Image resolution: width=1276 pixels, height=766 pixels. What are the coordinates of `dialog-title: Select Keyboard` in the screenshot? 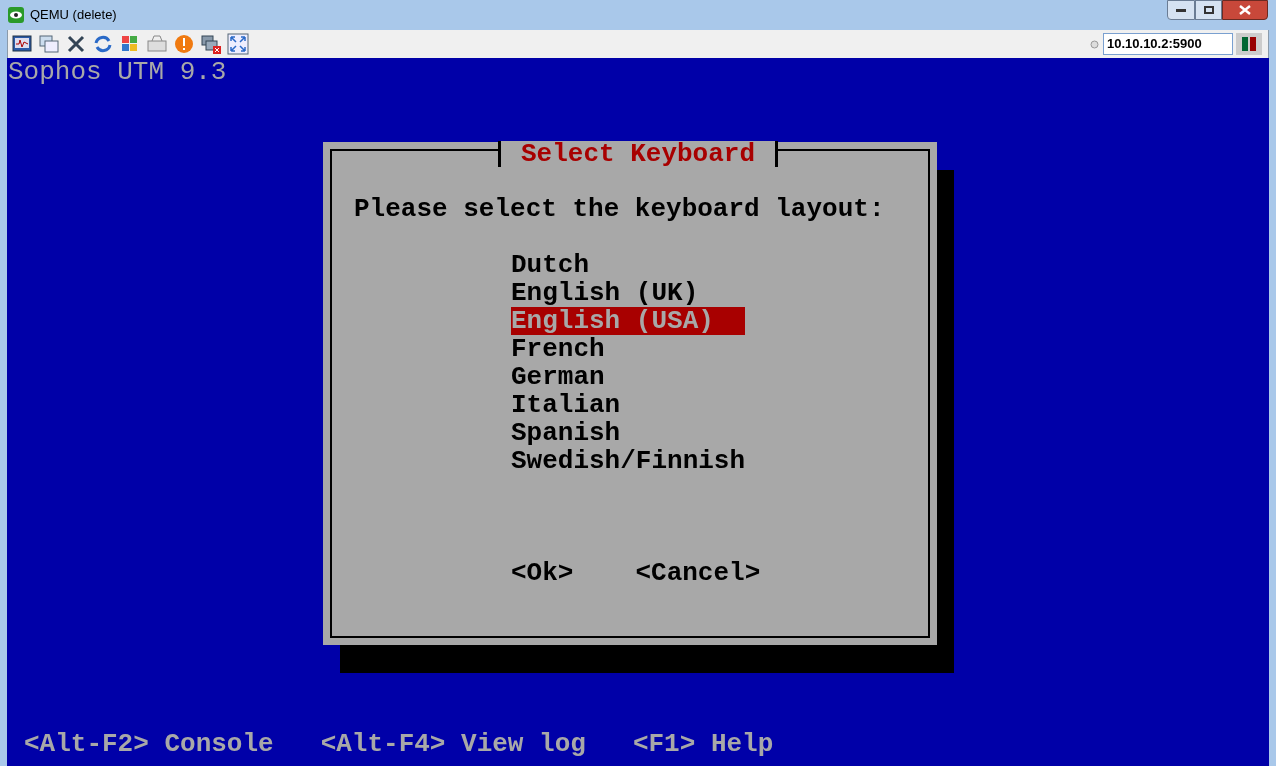 It's located at (637, 154).